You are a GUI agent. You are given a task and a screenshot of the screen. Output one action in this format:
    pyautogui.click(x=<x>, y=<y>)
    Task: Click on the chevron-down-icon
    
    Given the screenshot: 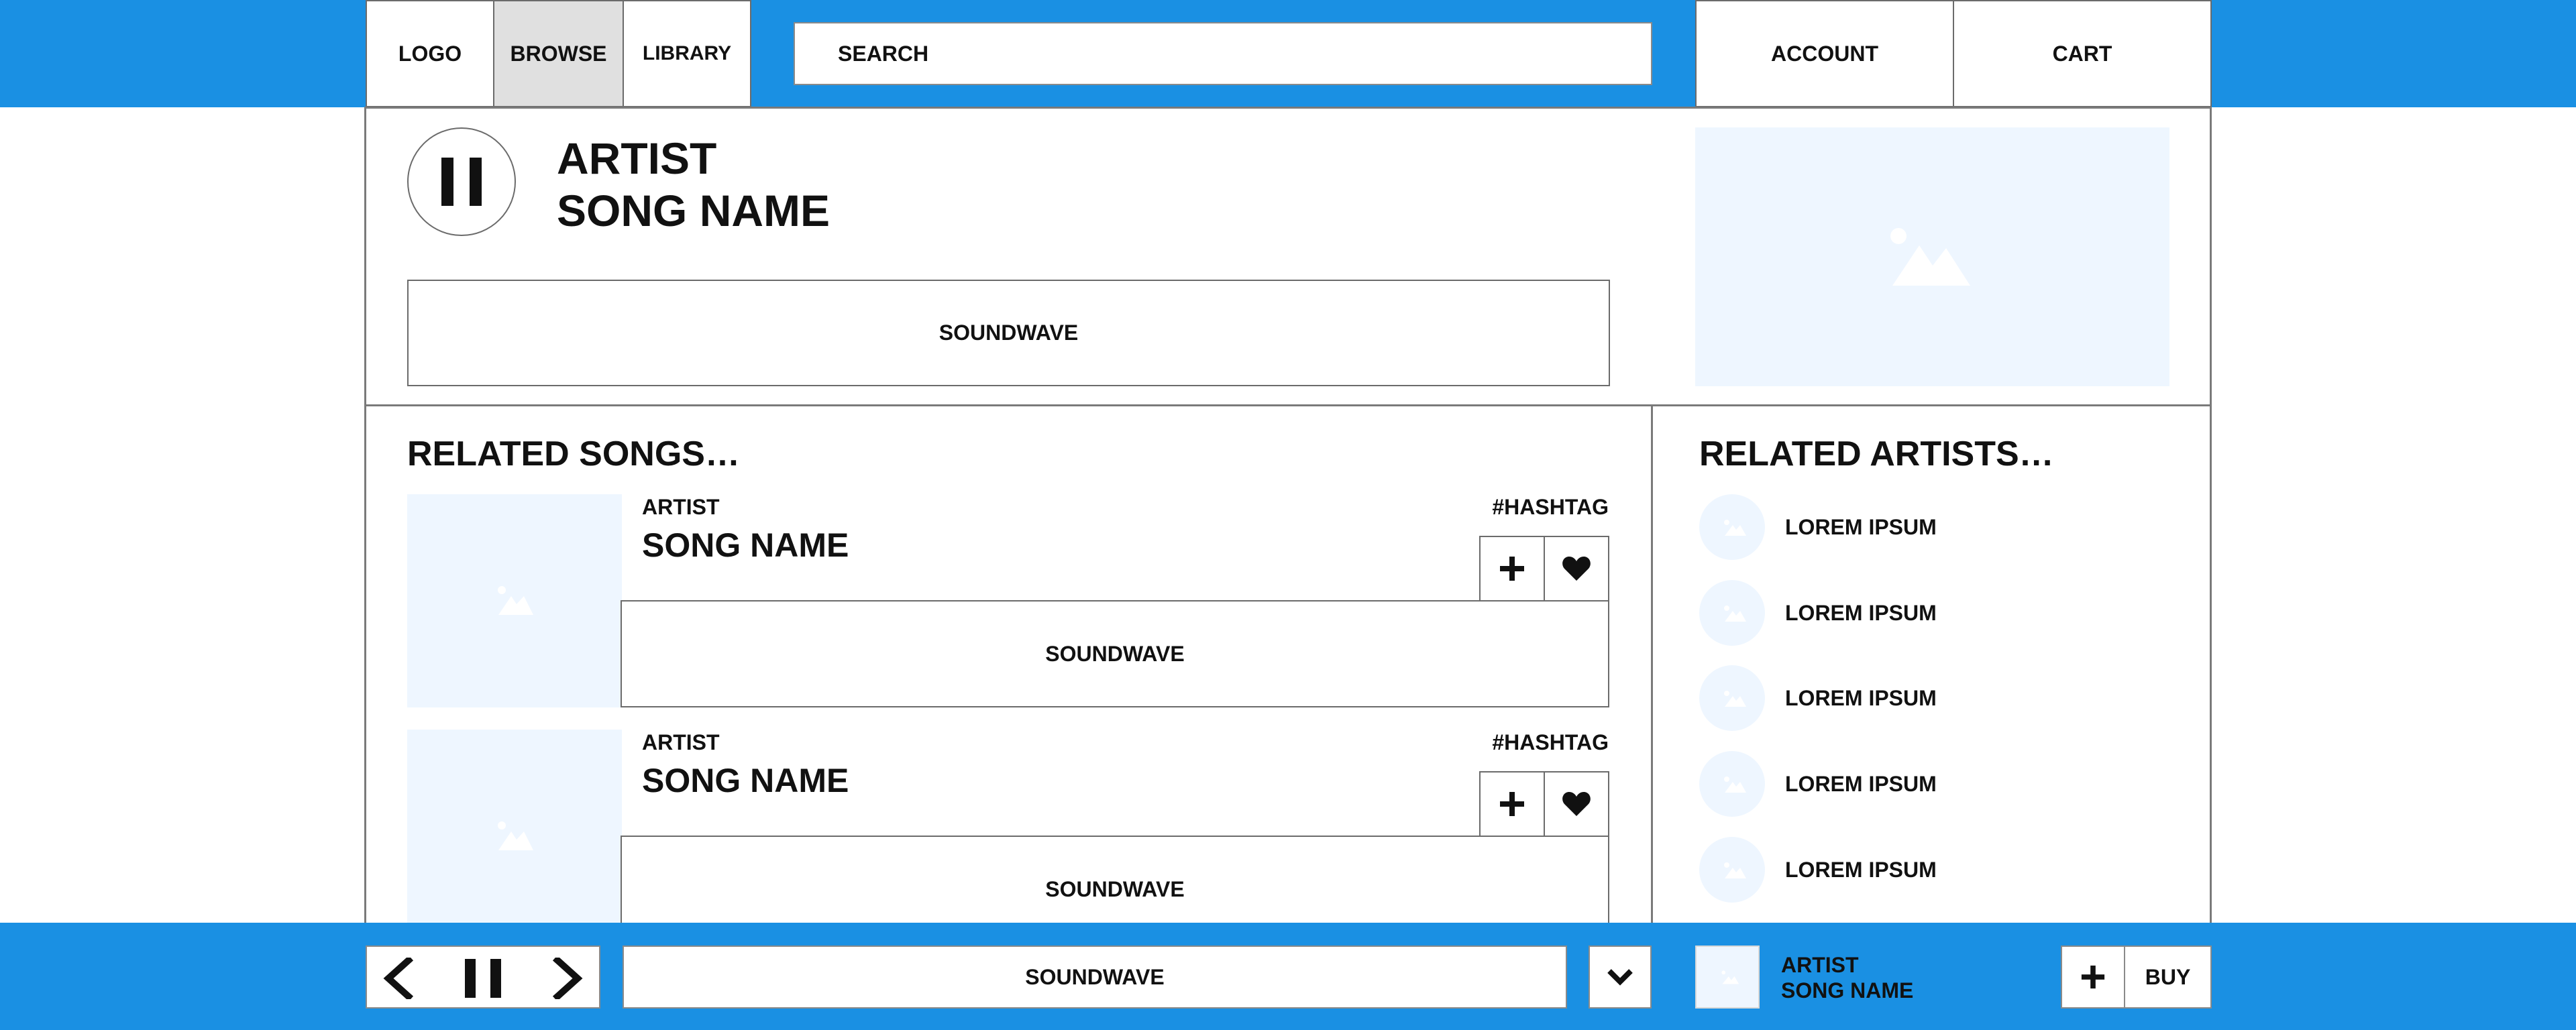 What is the action you would take?
    pyautogui.click(x=1620, y=977)
    